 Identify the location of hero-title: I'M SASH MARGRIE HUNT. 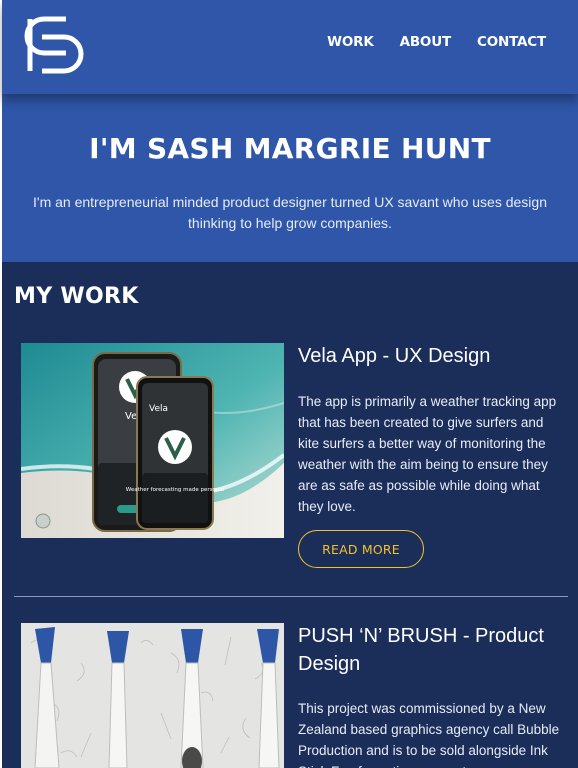
(290, 148).